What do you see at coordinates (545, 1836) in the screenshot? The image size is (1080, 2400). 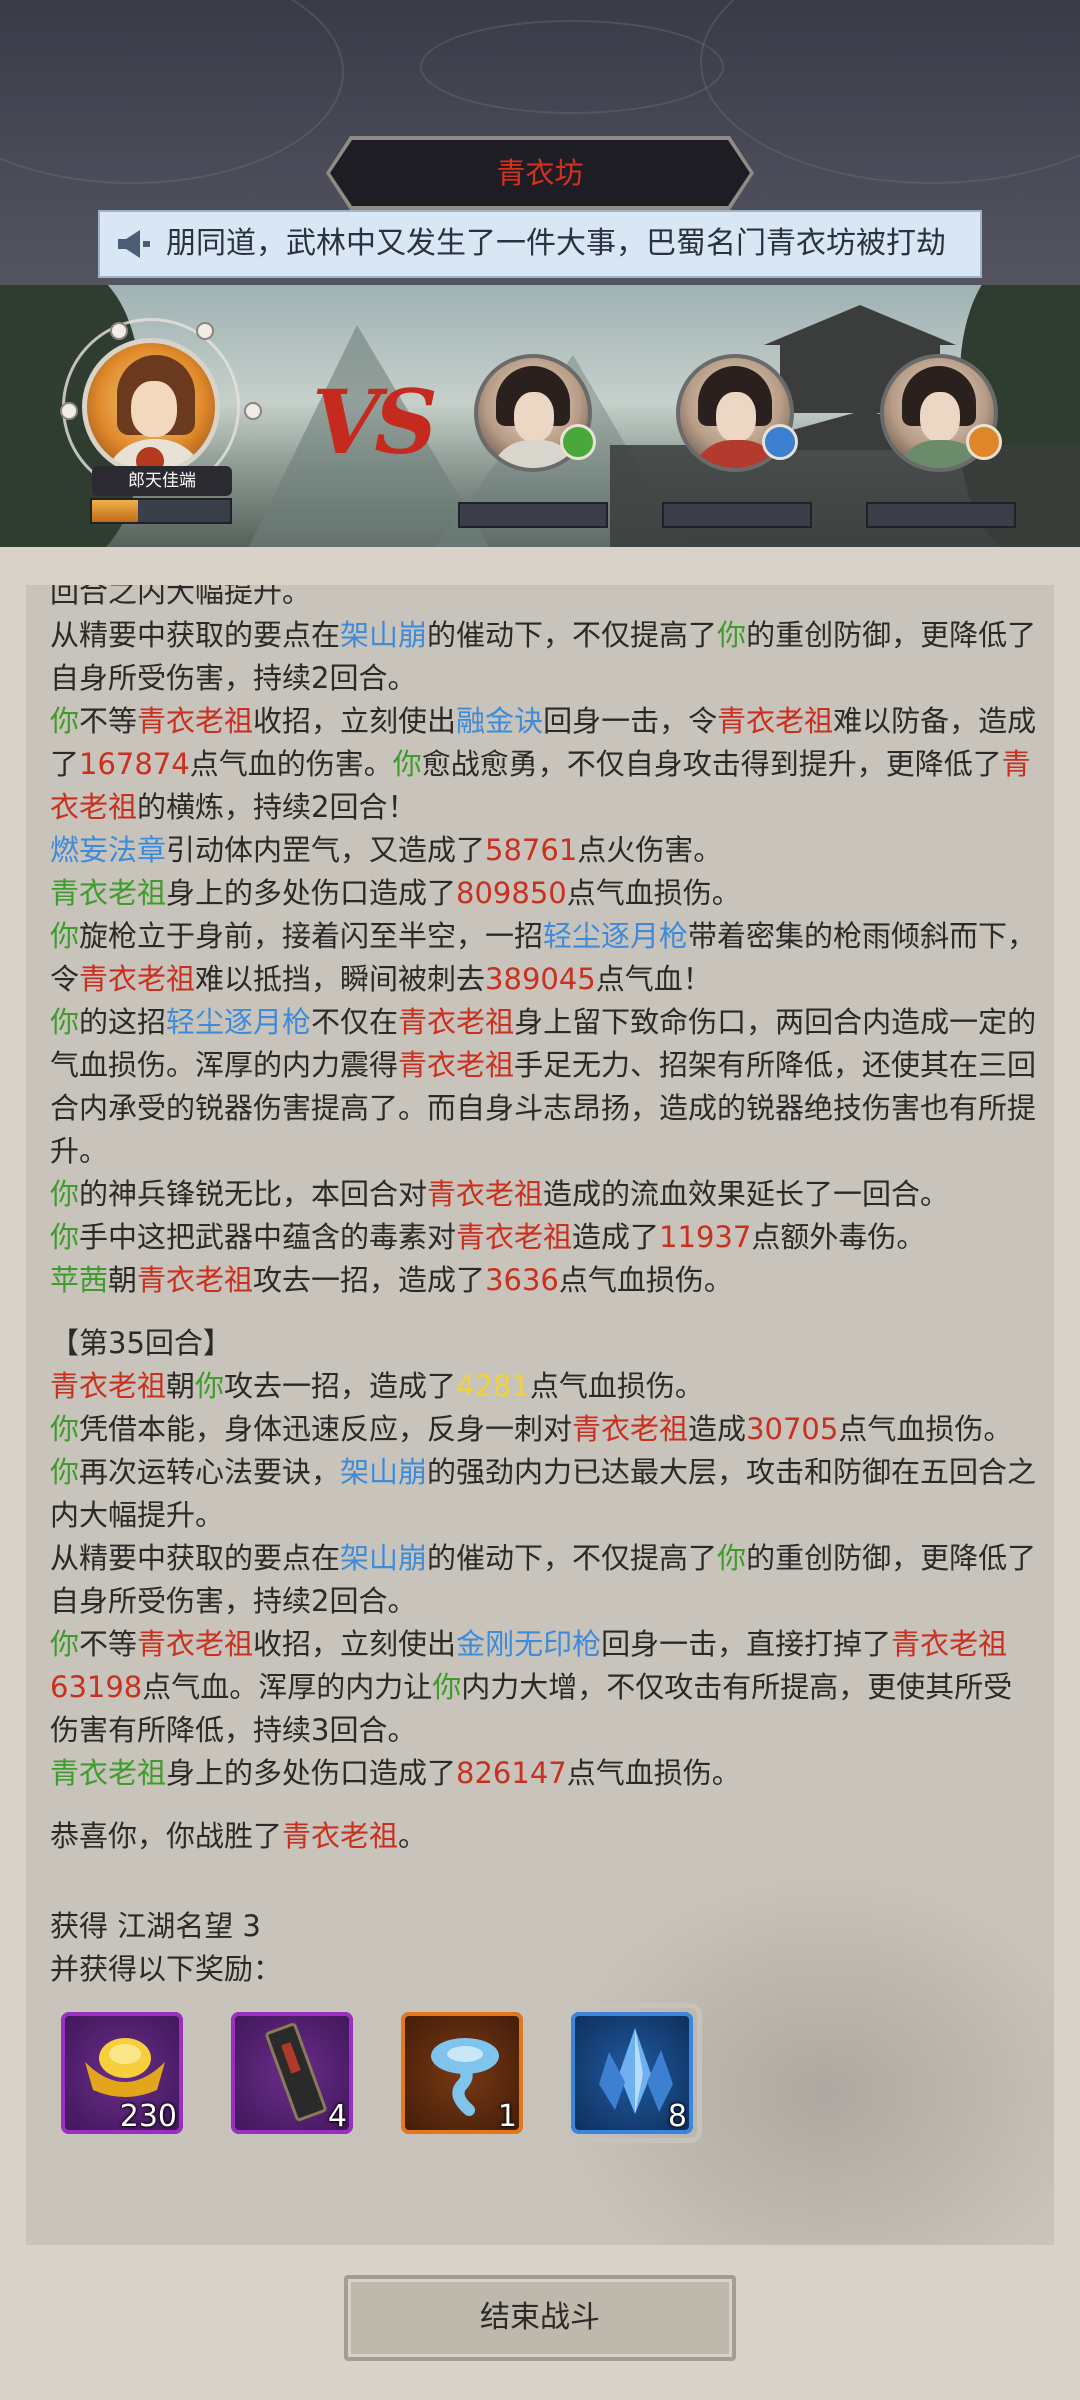 I see `log-line: 恭喜你，你战胜了青衣老祖。` at bounding box center [545, 1836].